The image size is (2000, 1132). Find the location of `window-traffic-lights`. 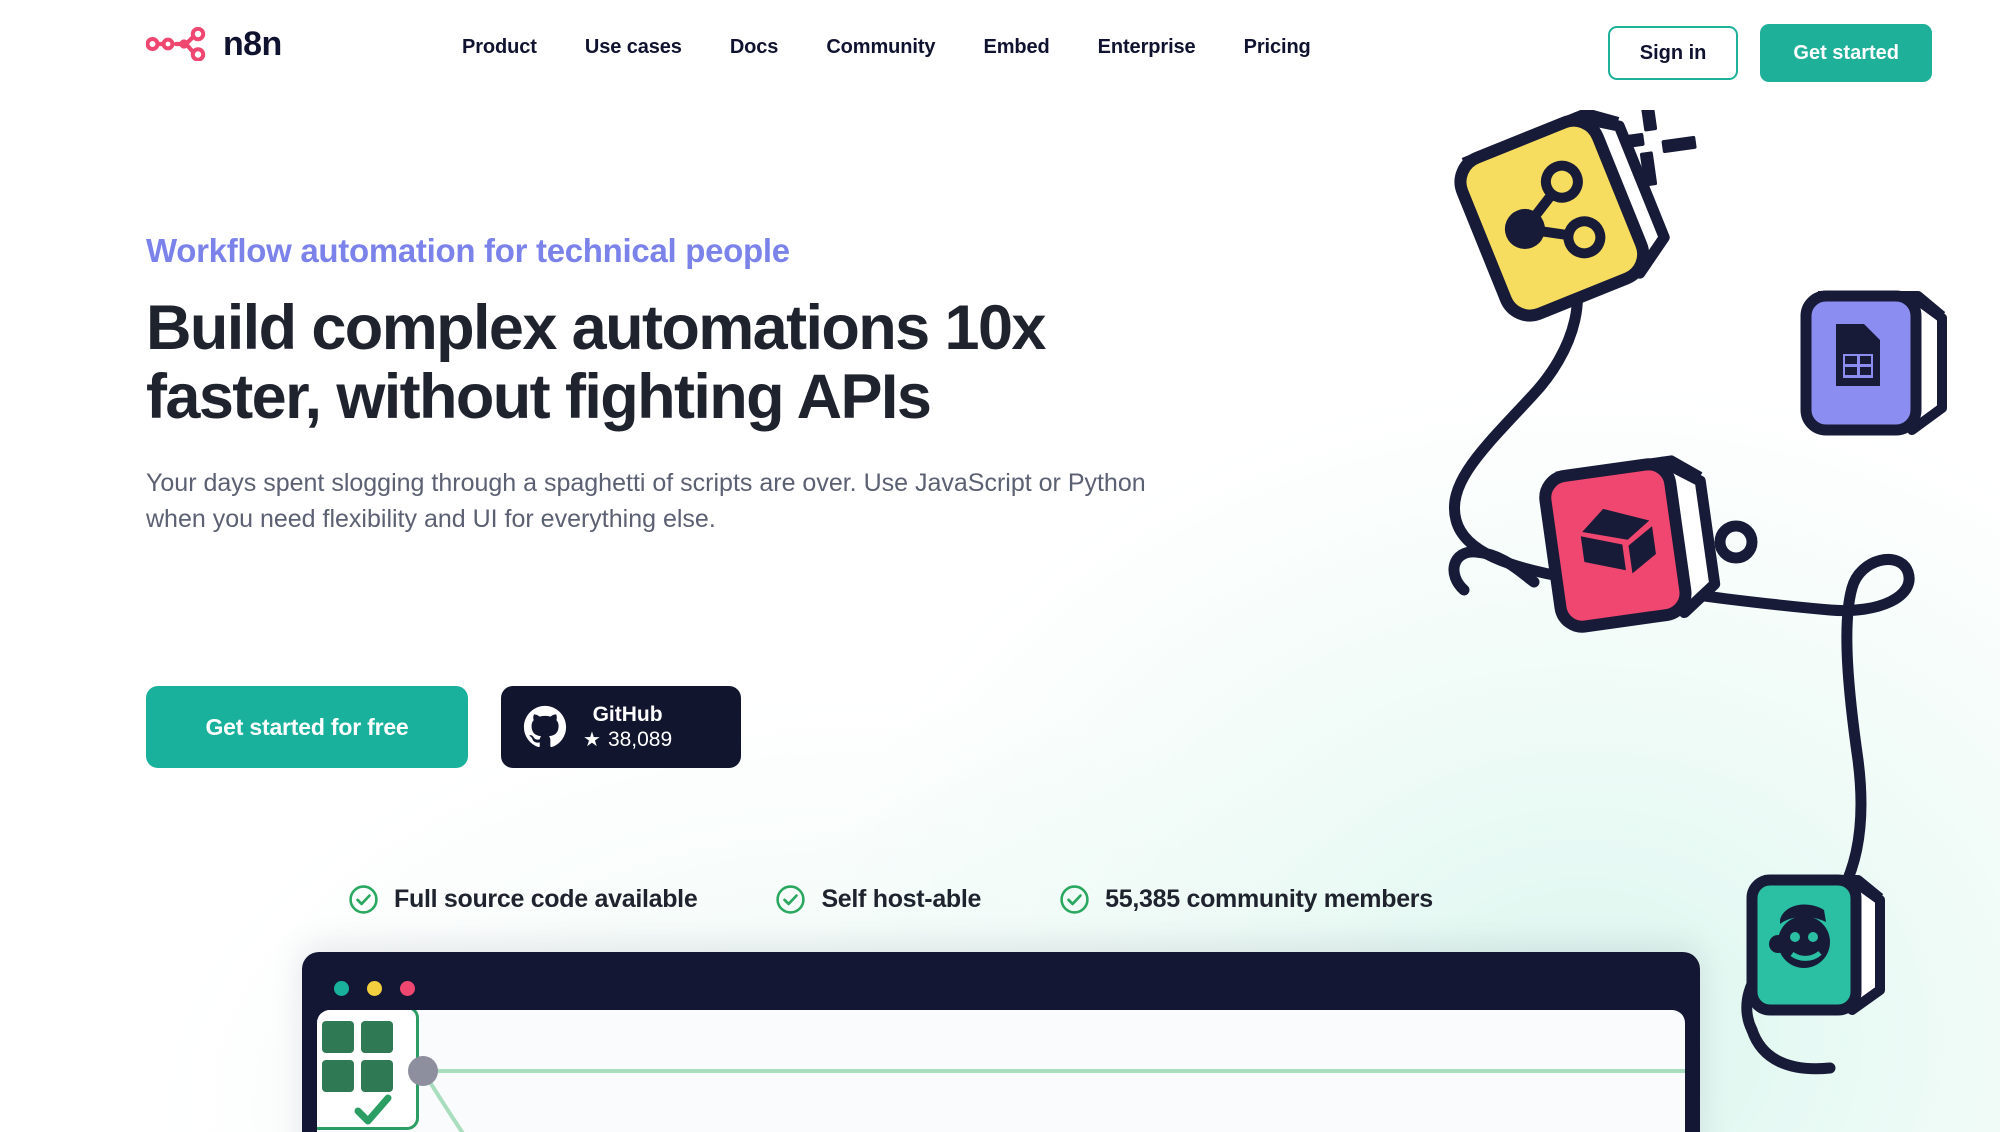

window-traffic-lights is located at coordinates (374, 988).